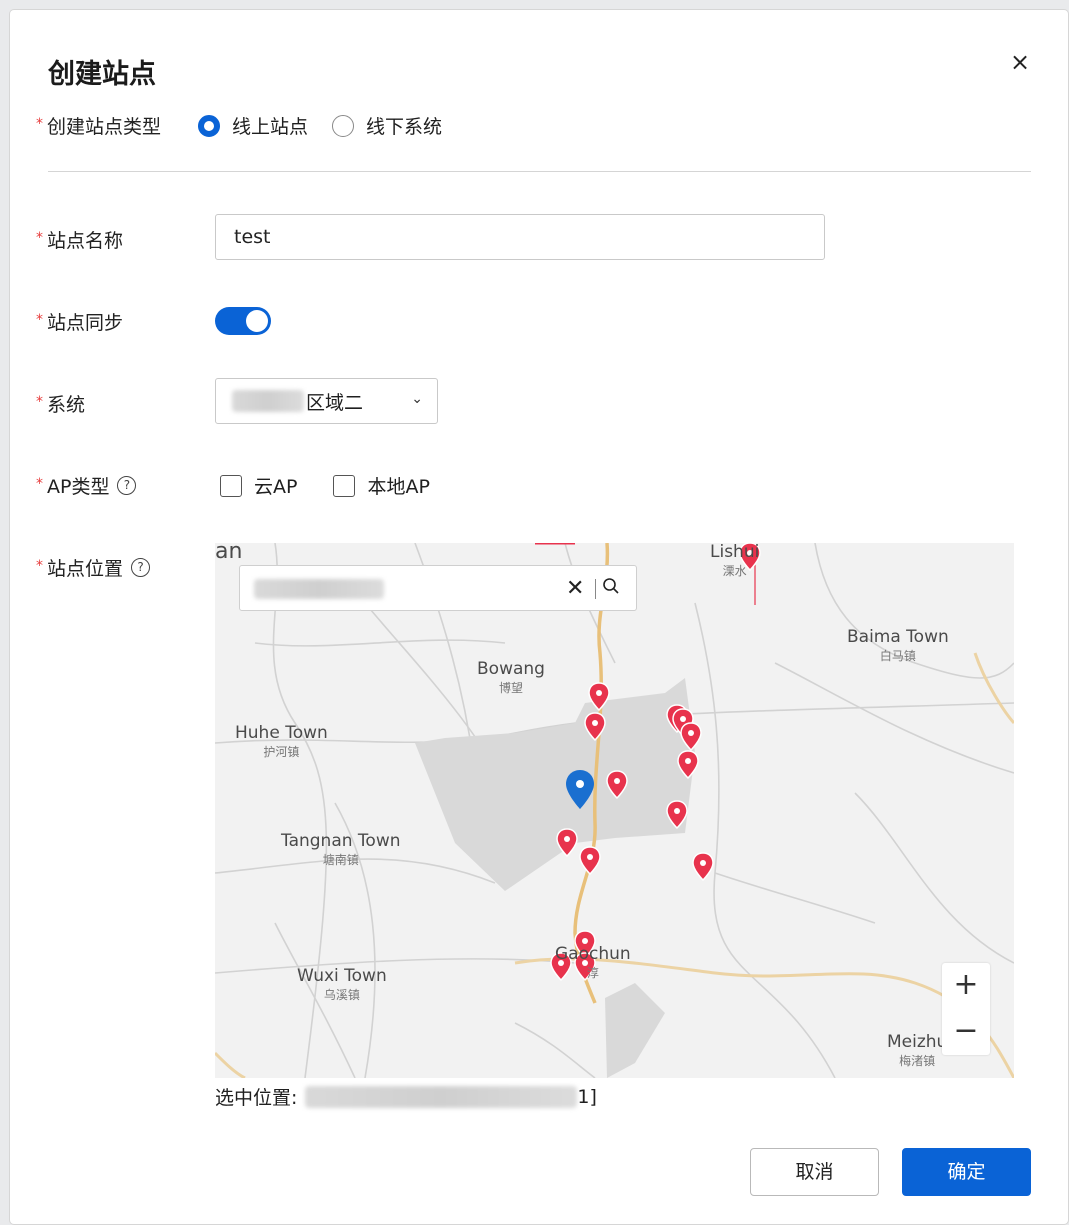 The width and height of the screenshot is (1069, 1225). Describe the element at coordinates (381, 485) in the screenshot. I see `checkbox-local-ap: 本地AP` at that location.